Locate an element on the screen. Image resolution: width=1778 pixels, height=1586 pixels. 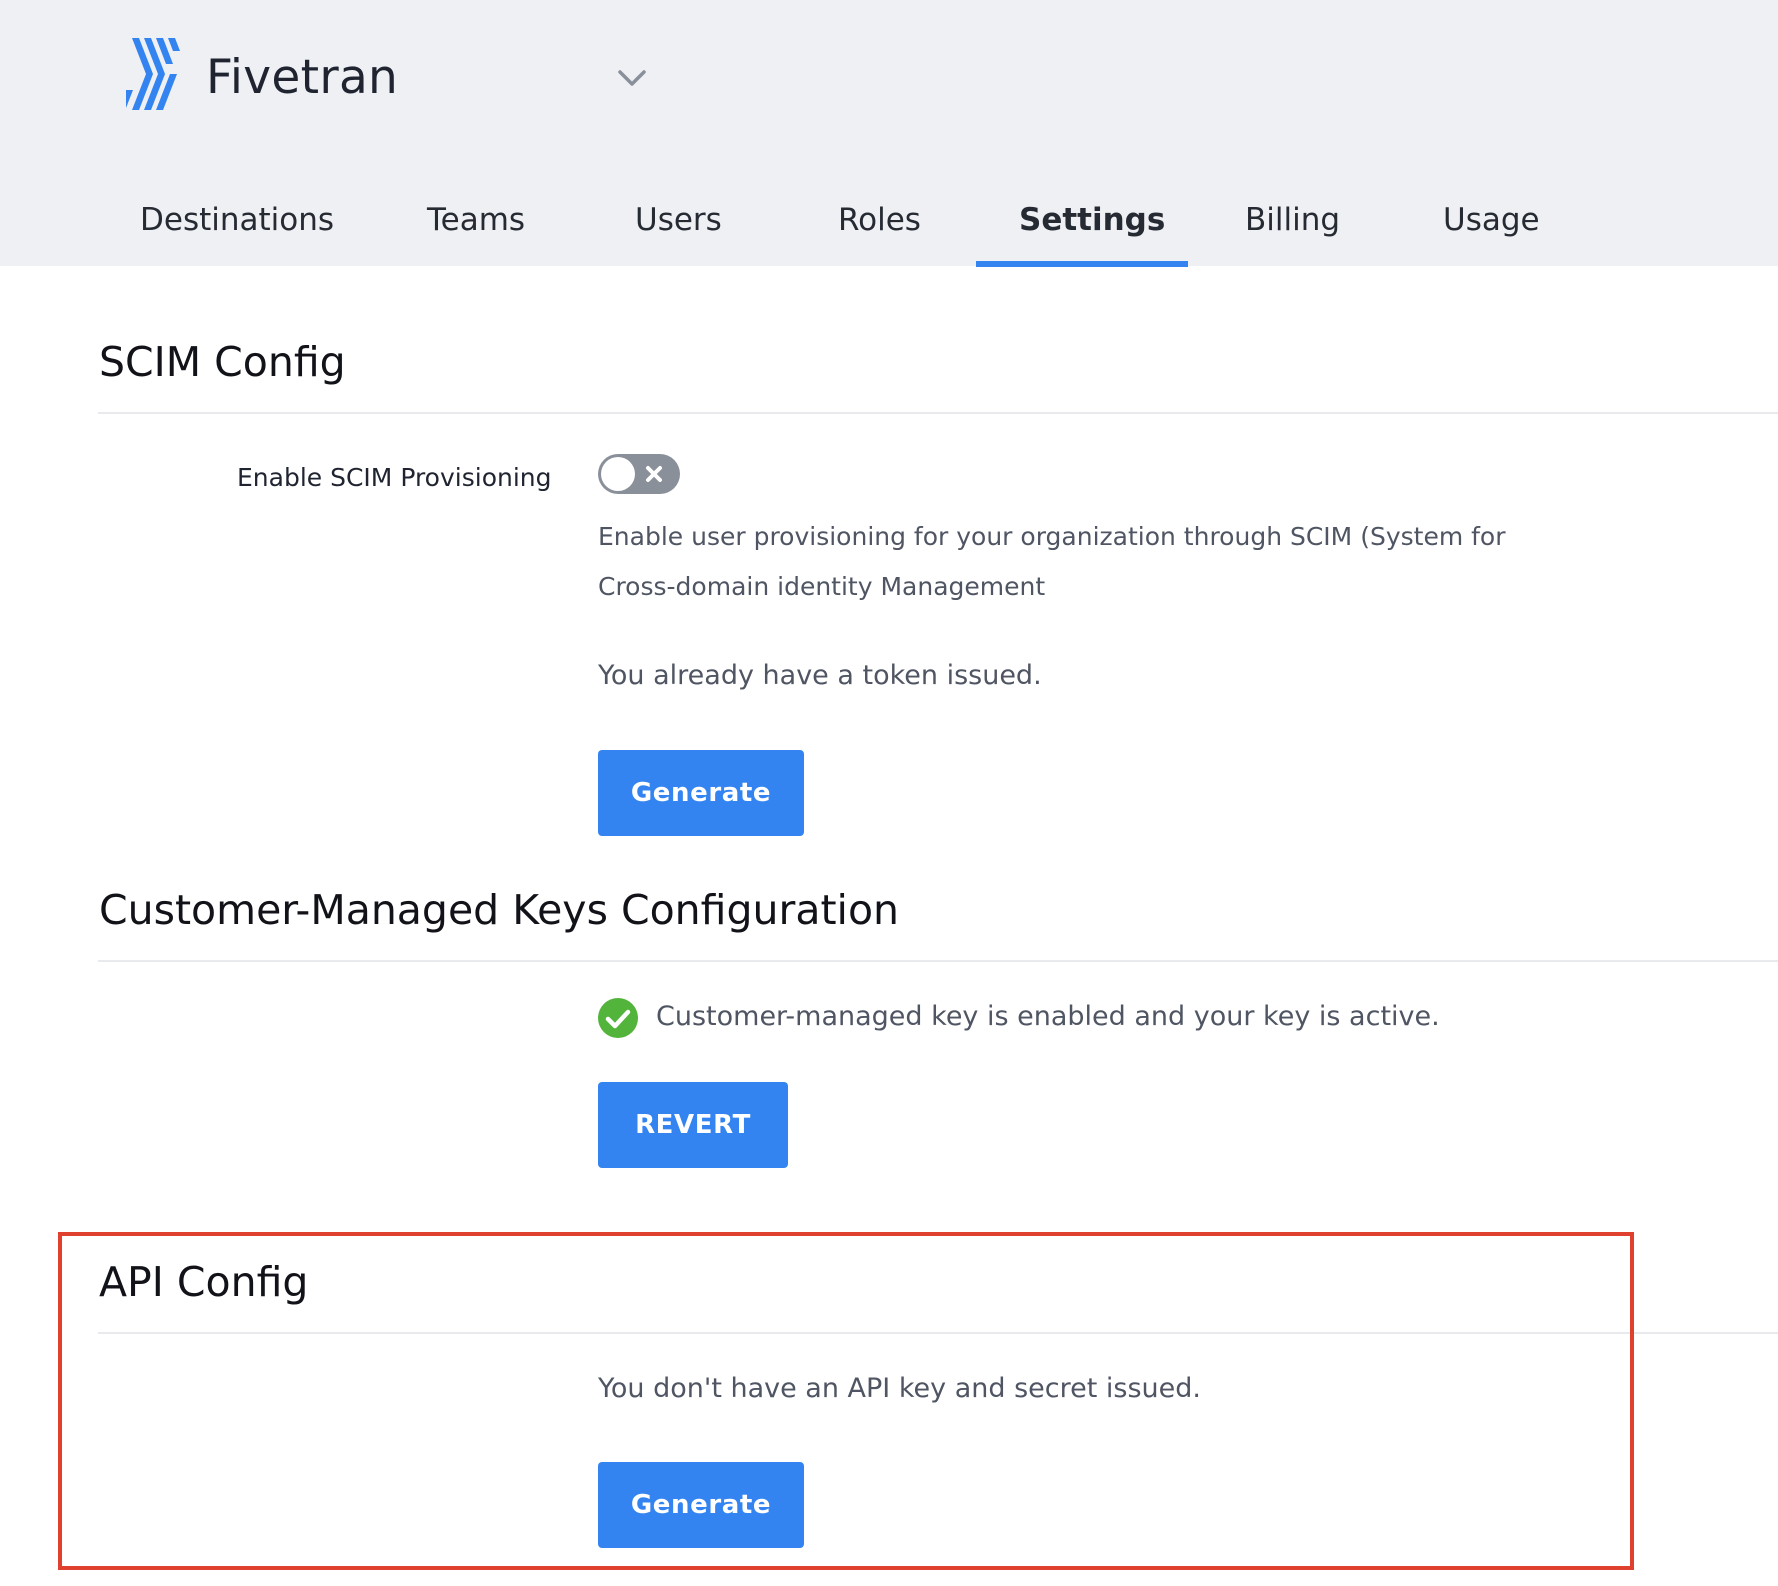
tab-settings: Settings is located at coordinates (1092, 220).